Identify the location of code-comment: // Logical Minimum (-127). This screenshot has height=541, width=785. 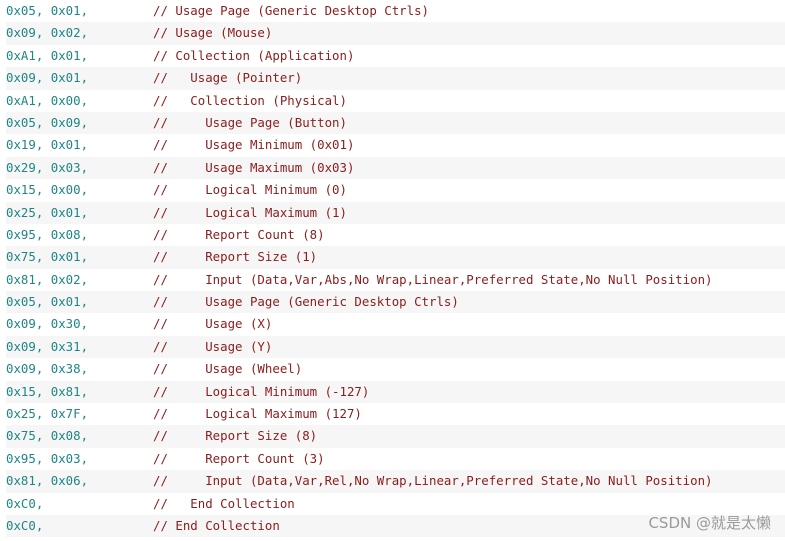
(261, 391).